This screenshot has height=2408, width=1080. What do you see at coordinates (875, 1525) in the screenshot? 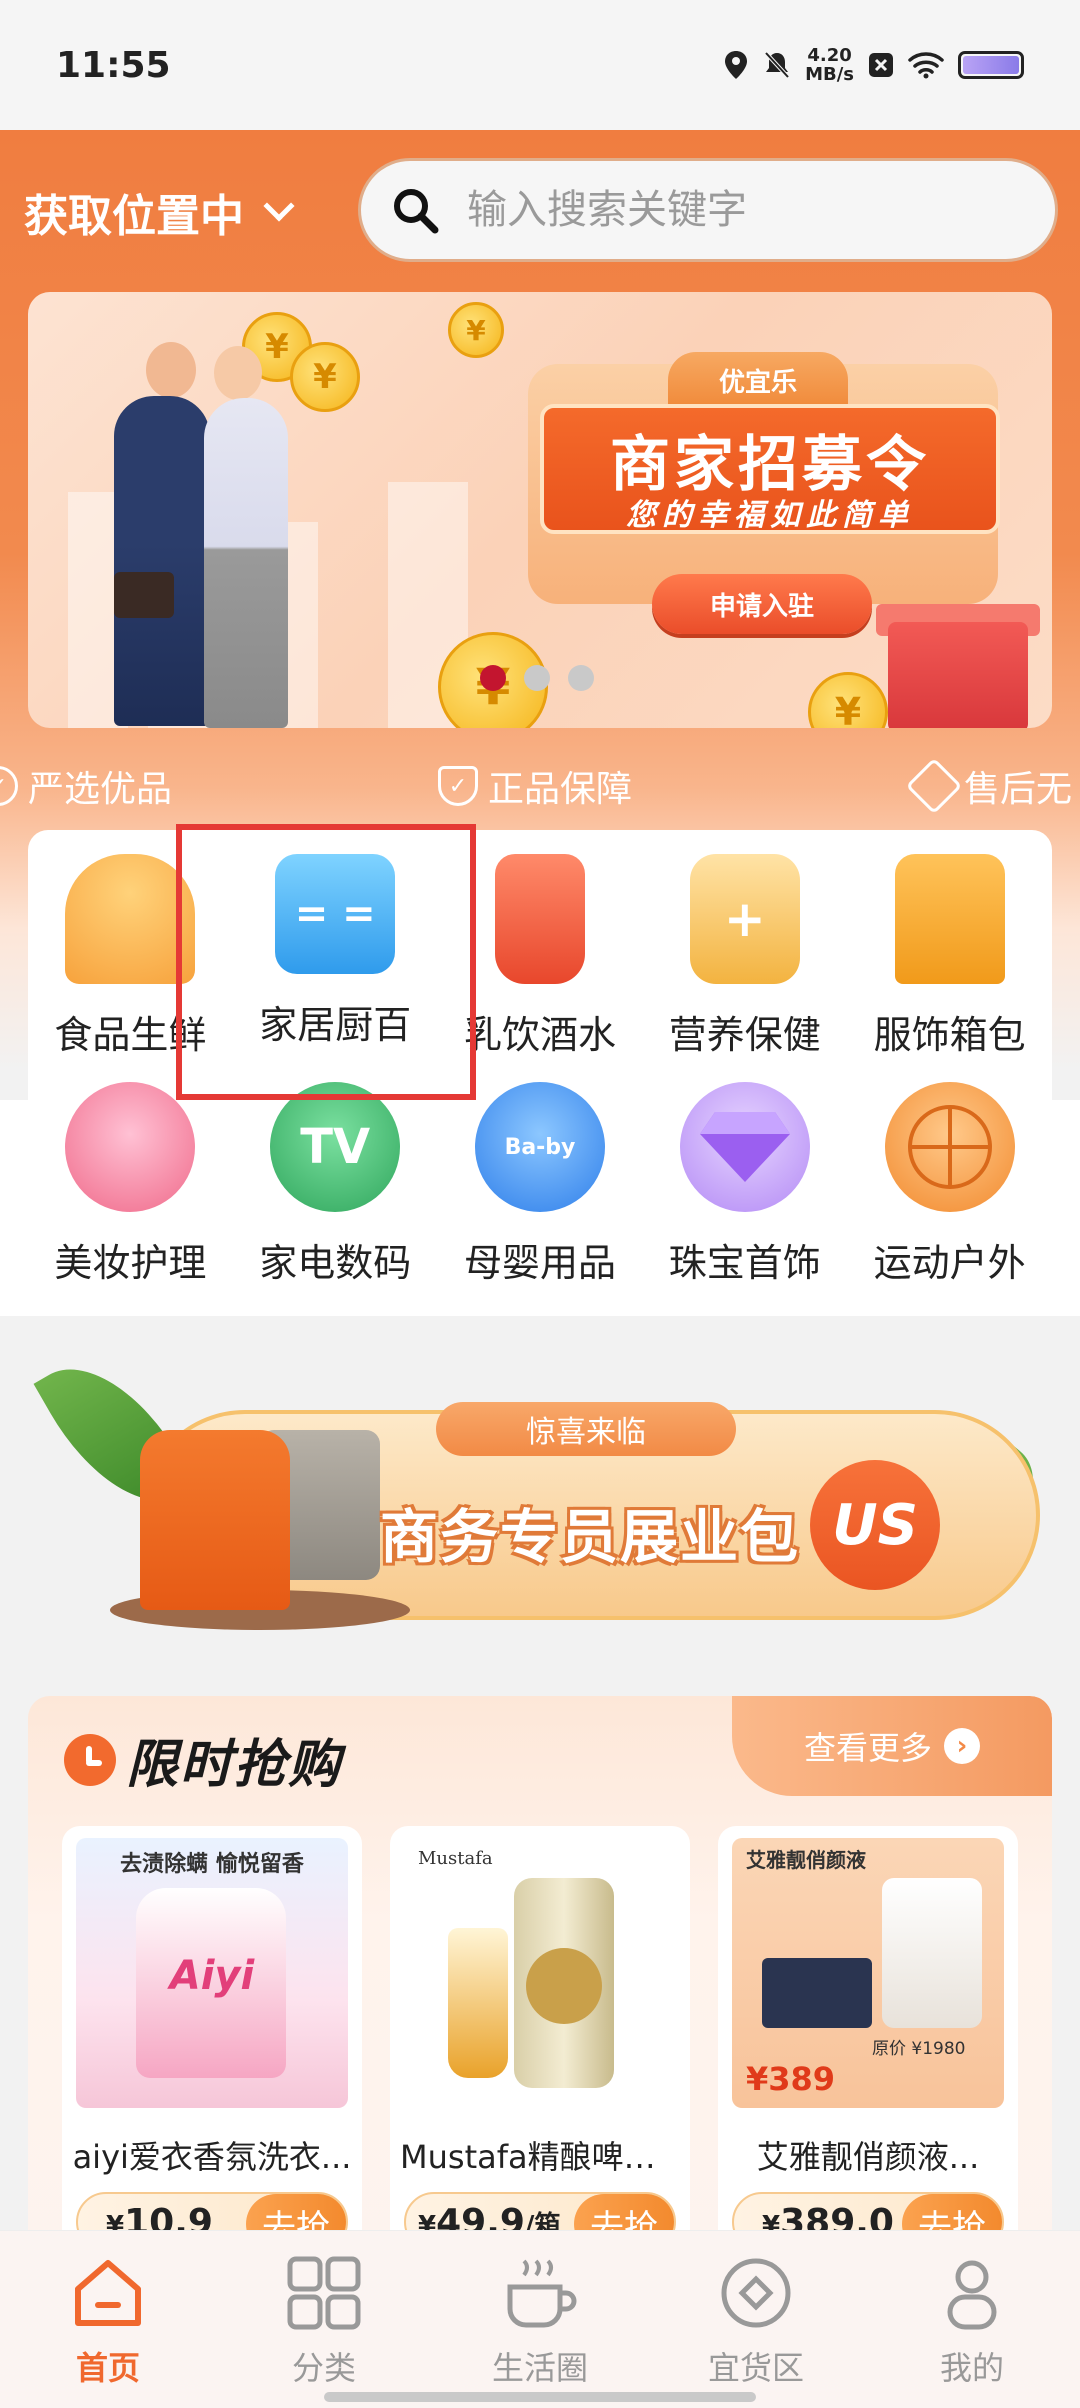
I see `brand-logo: US` at bounding box center [875, 1525].